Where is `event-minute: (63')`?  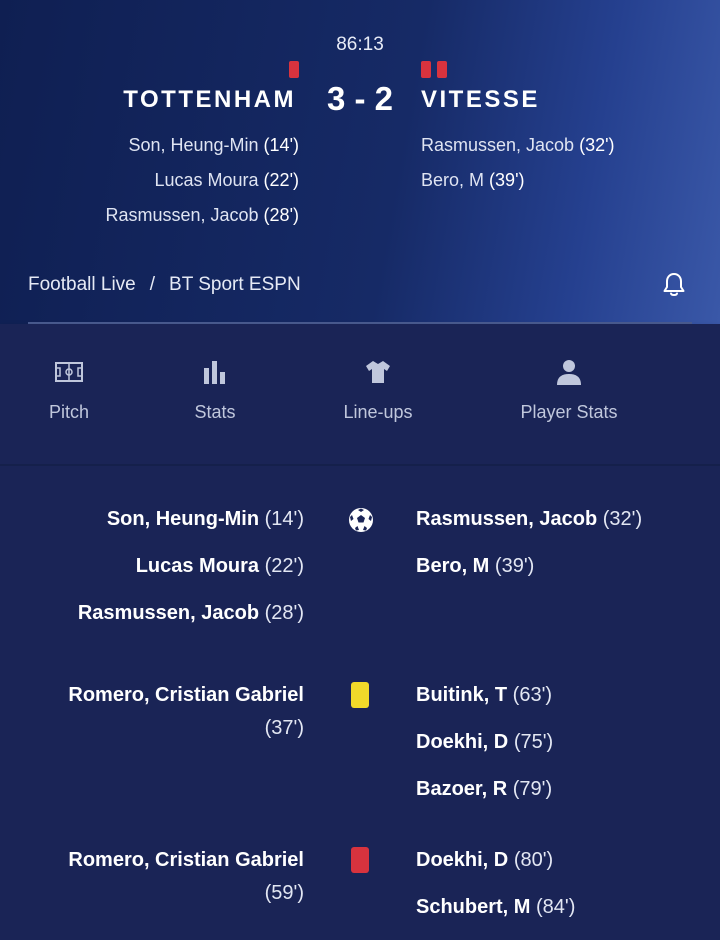
event-minute: (63') is located at coordinates (532, 695).